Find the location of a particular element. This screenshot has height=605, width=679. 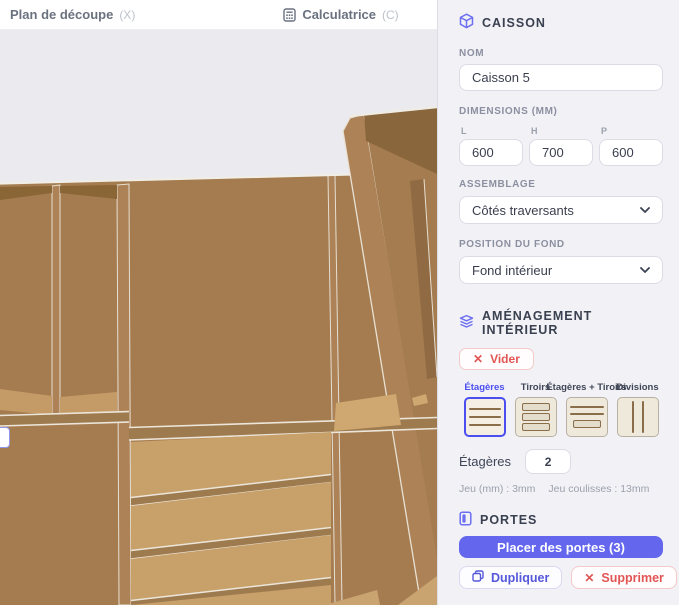

position-fond-label: POSITION DU FOND is located at coordinates (512, 244).